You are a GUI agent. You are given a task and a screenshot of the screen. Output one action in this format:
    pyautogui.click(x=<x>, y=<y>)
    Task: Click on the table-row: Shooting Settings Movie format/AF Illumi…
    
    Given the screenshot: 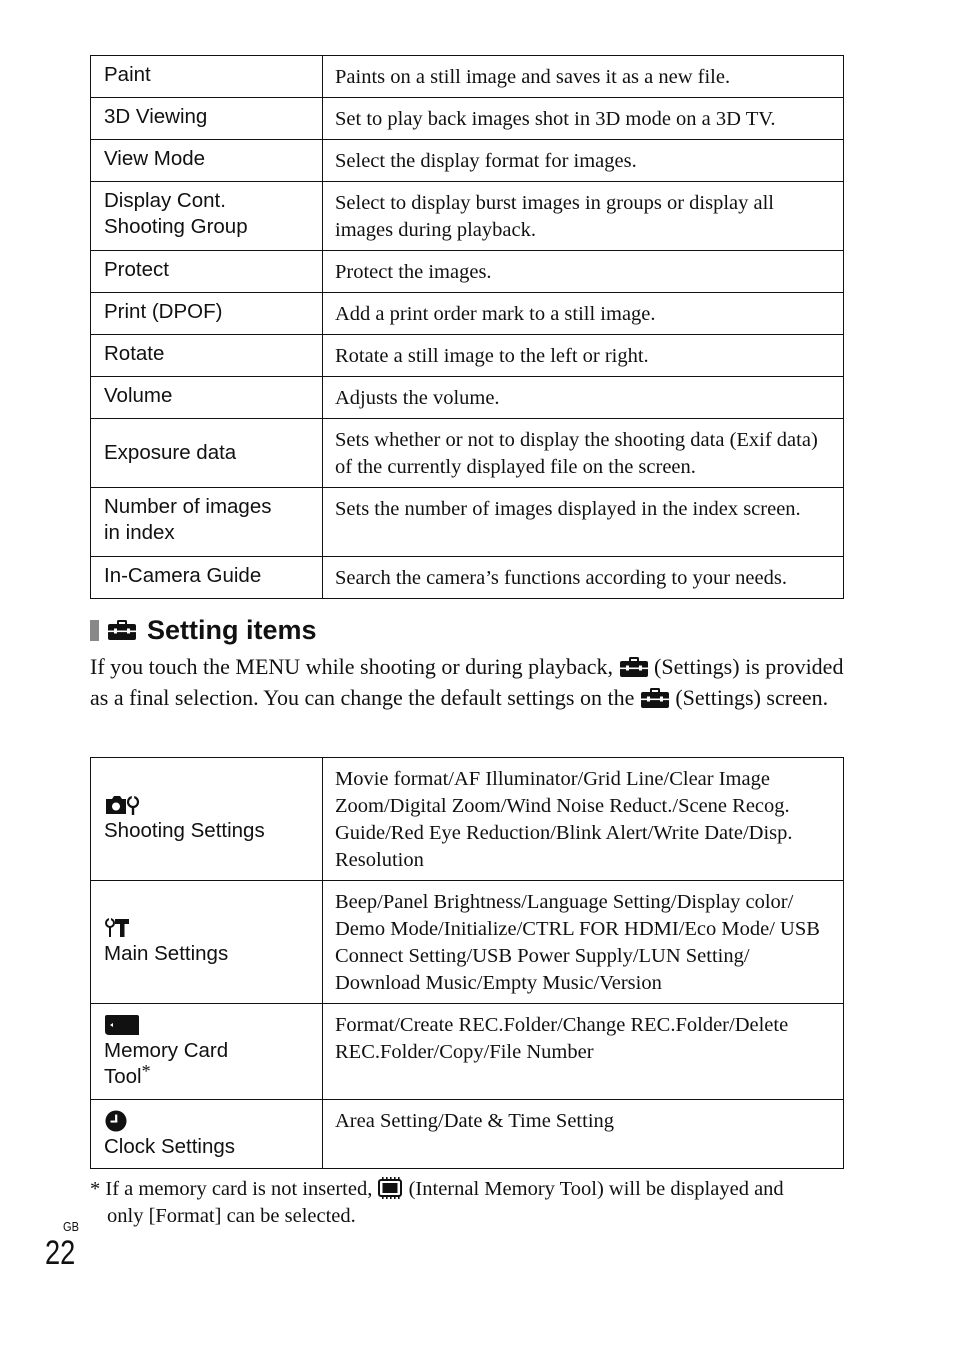 What is the action you would take?
    pyautogui.click(x=467, y=819)
    